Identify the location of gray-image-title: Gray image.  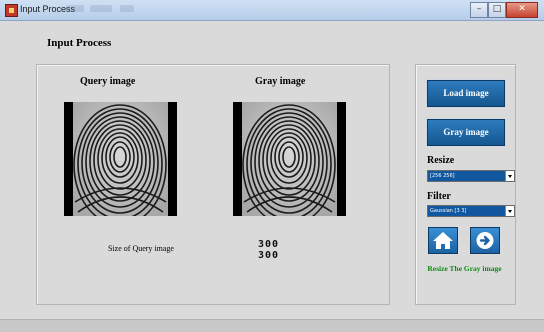
(280, 81).